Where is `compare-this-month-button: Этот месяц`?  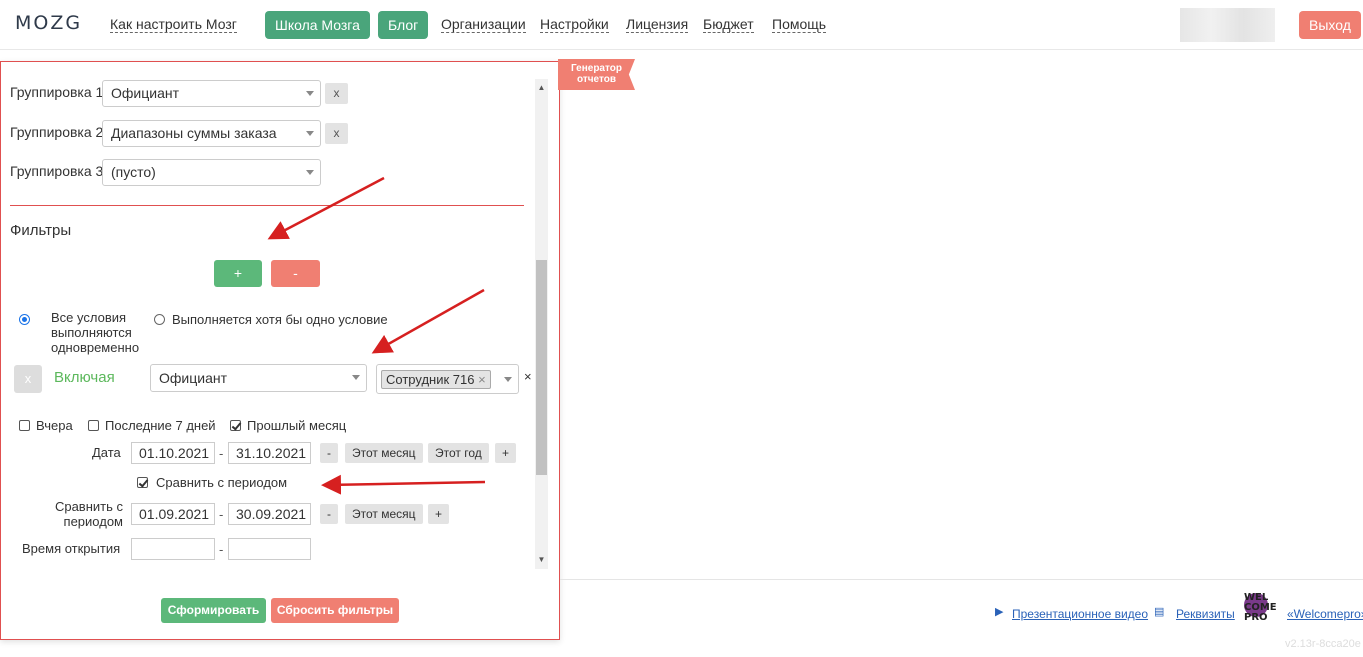 compare-this-month-button: Этот месяц is located at coordinates (384, 514).